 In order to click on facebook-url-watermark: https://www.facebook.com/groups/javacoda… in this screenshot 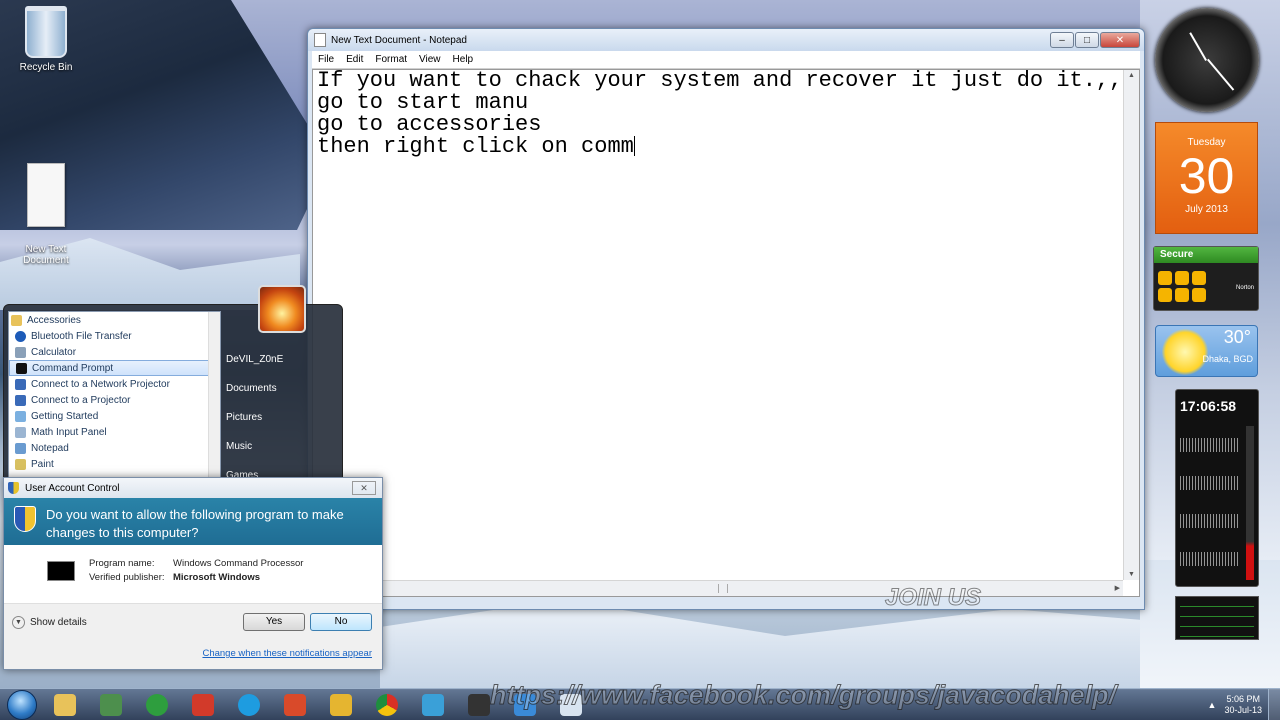, I will do `click(803, 695)`.